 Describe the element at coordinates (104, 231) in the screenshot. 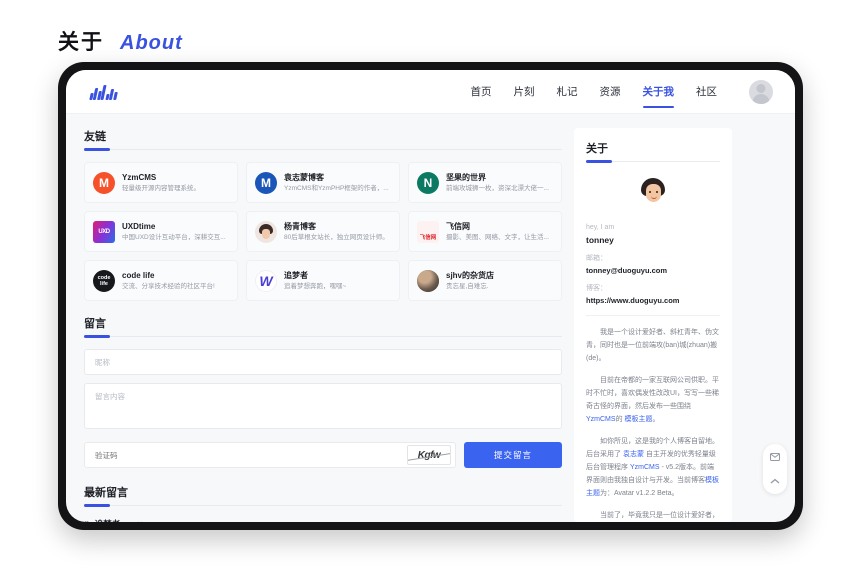

I see `friend-link-logo-icon: UXD` at that location.